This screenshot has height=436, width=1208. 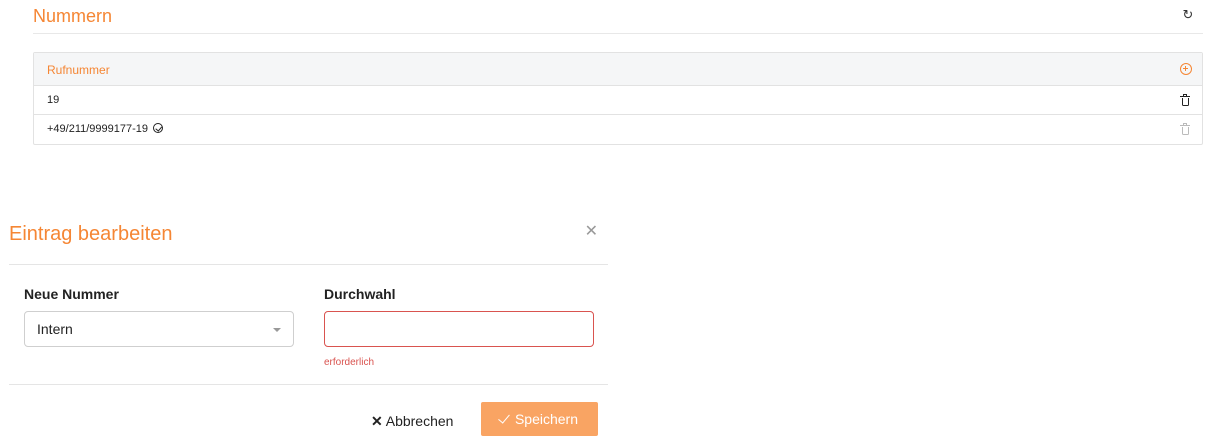 I want to click on table-row: 19, so click(x=618, y=100).